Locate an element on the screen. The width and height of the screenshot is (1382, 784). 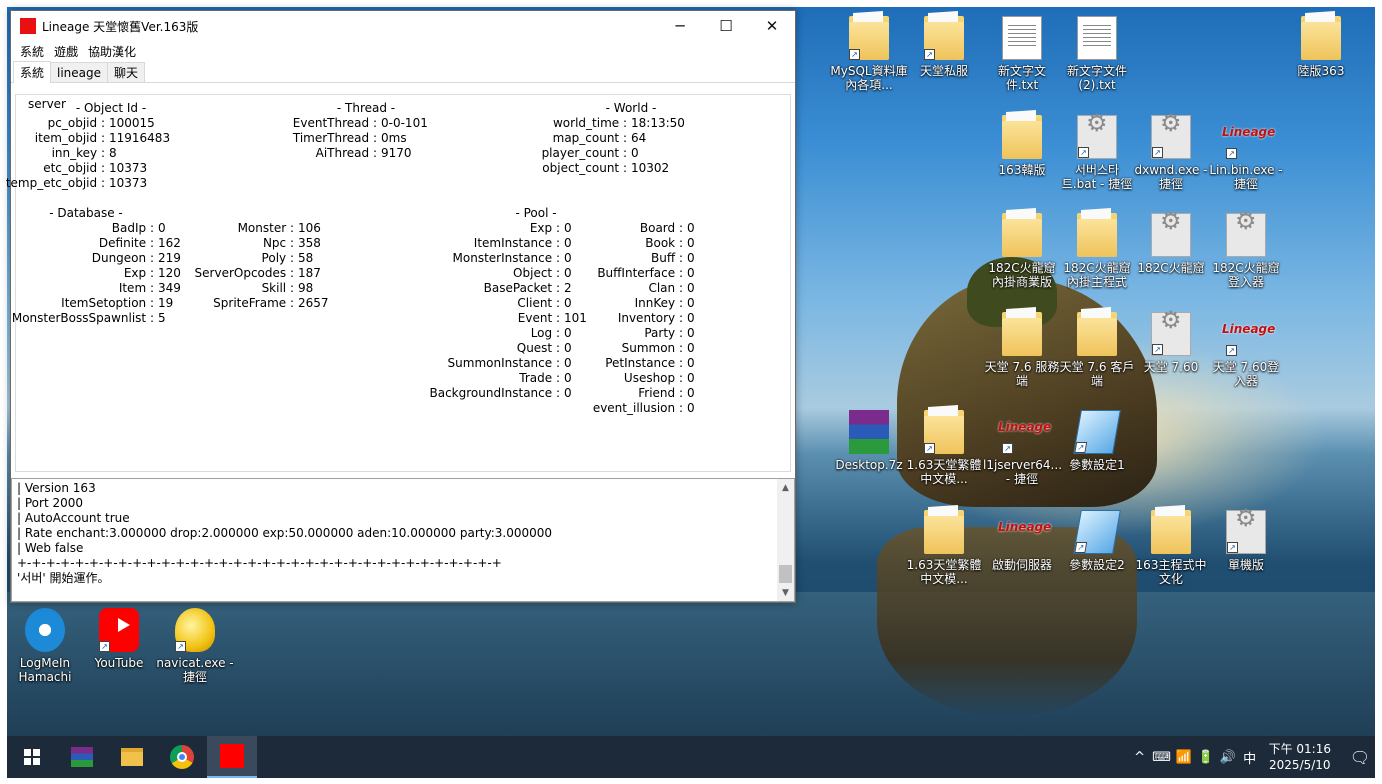
desktop-icon: 182C火龍窟登入器 is located at coordinates (1246, 251).